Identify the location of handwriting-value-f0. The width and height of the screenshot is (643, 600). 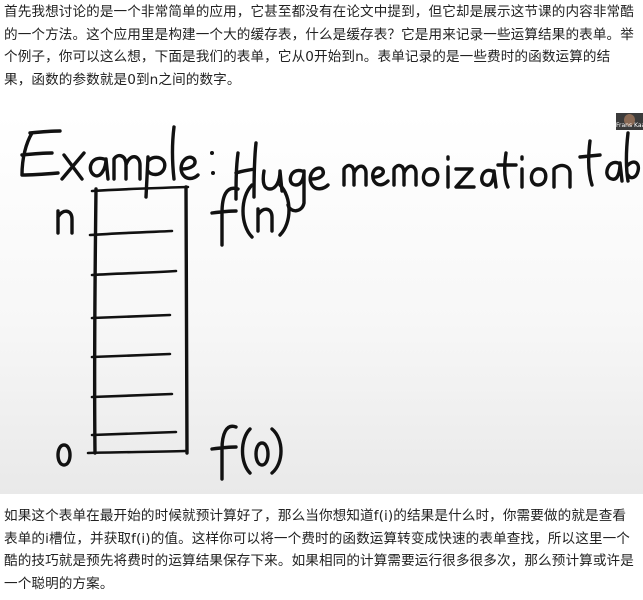
(246, 452).